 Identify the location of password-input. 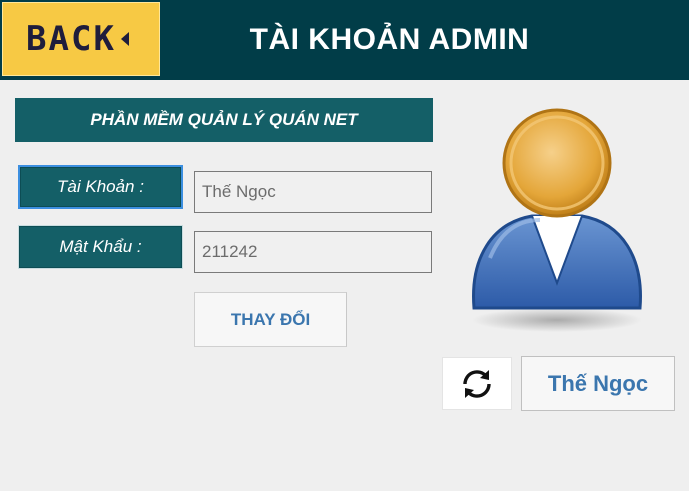
(313, 252).